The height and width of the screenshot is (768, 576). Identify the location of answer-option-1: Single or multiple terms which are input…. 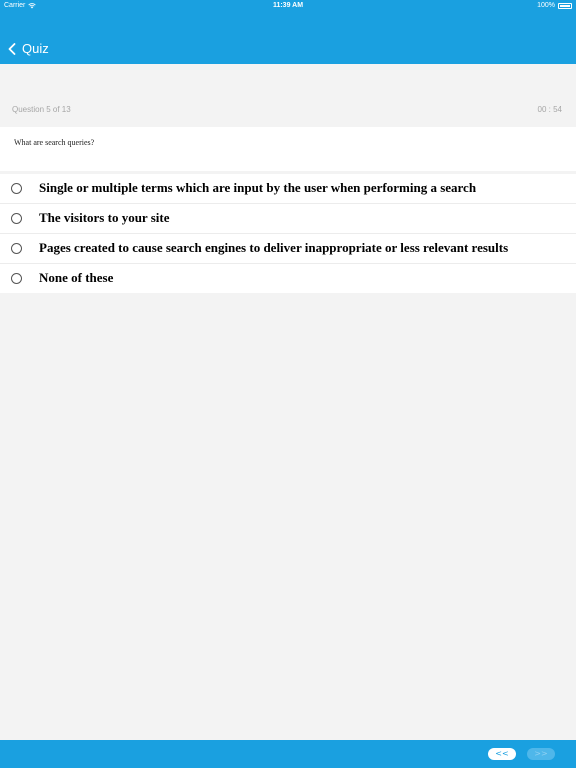
(288, 189).